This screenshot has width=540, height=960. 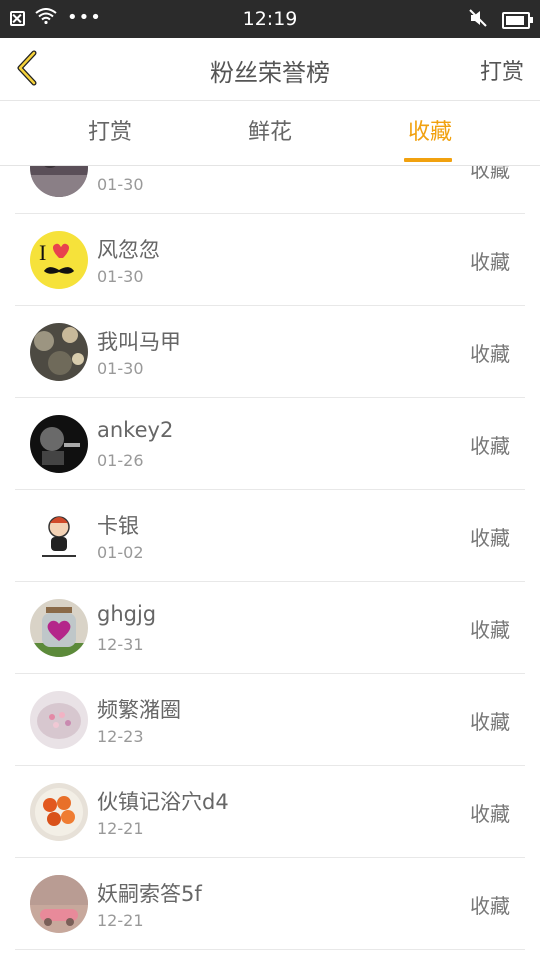 I want to click on item-date: 12-31, so click(x=120, y=644).